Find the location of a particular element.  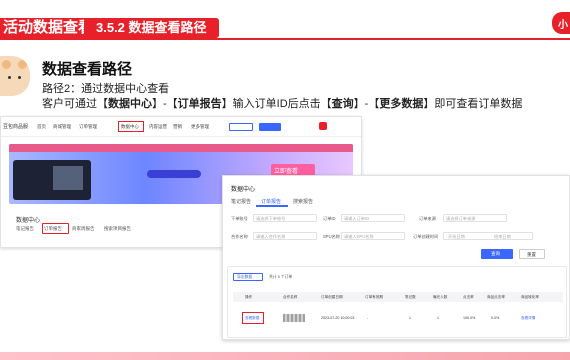

tab-order-report: 订单报告 is located at coordinates (271, 201).